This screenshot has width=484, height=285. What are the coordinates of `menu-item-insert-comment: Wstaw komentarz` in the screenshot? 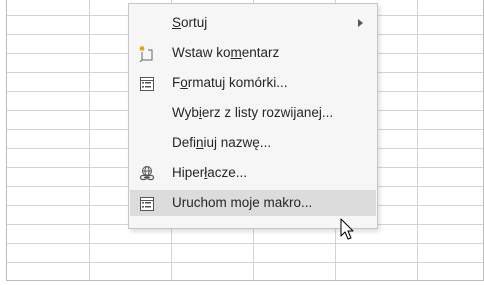 It's located at (253, 53).